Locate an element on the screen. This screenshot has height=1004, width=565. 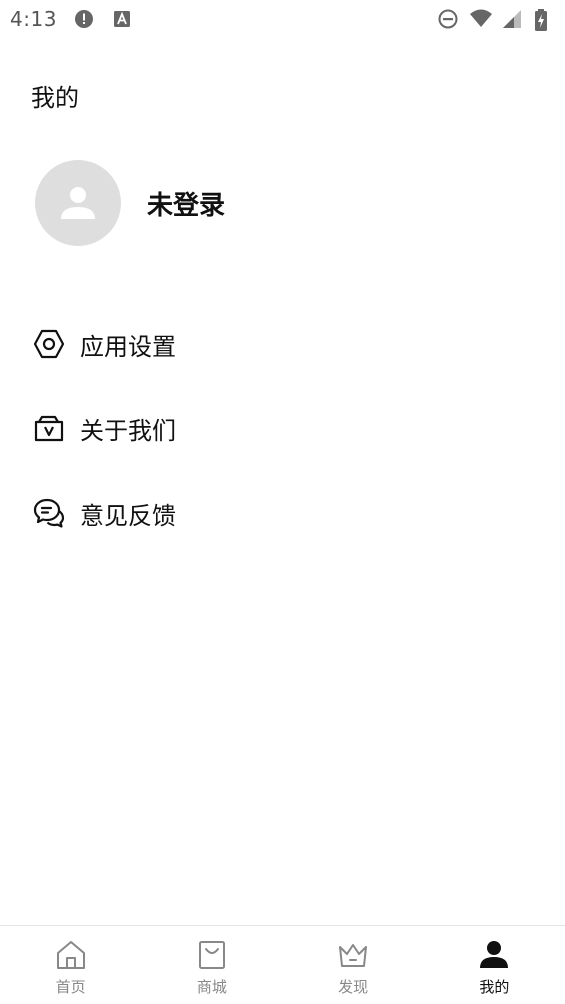
status-left: 4:13 is located at coordinates (71, 19).